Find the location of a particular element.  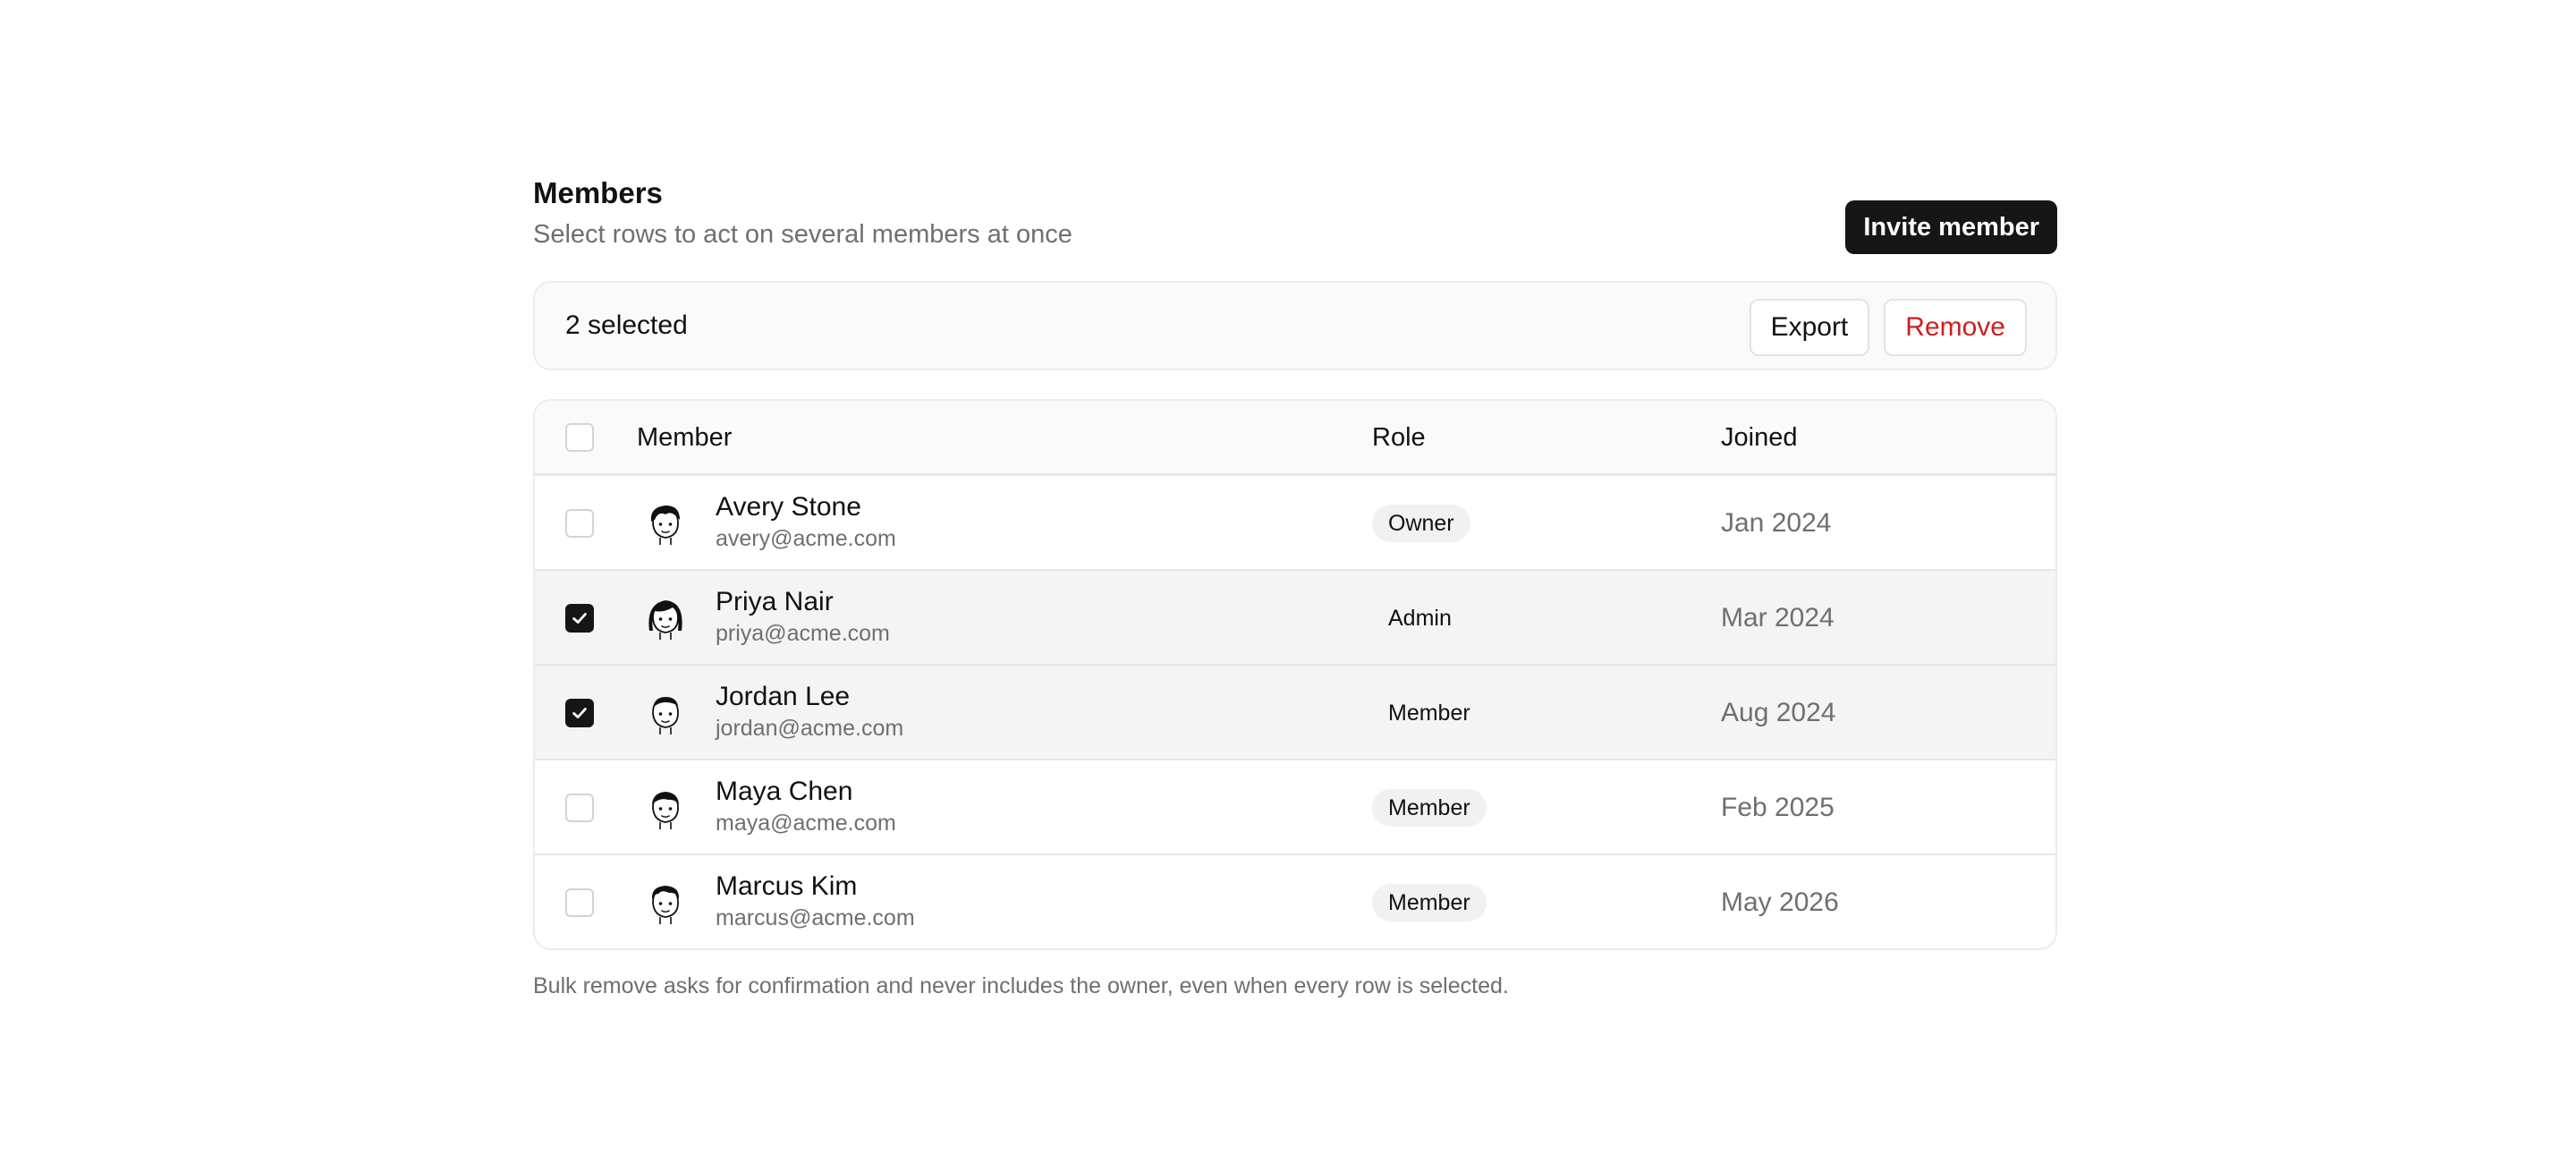

table-header-row: Member Role Joined is located at coordinates (1295, 438).